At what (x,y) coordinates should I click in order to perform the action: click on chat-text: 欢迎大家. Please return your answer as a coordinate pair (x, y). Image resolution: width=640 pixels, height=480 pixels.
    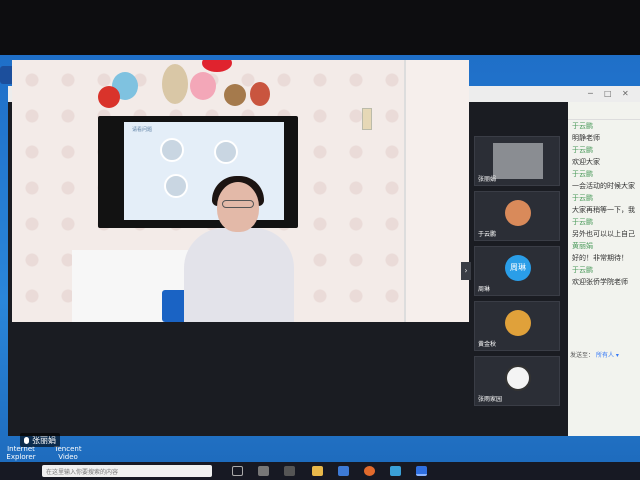
    Looking at the image, I should click on (586, 162).